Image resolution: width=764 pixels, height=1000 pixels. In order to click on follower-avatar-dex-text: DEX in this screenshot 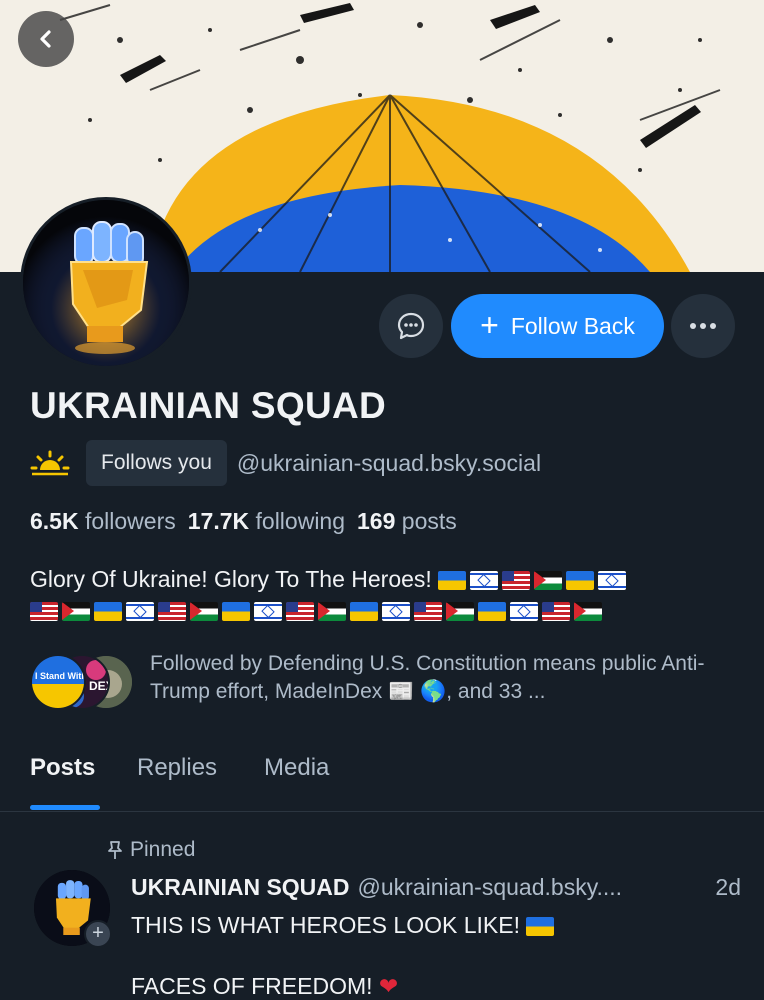, I will do `click(99, 686)`.